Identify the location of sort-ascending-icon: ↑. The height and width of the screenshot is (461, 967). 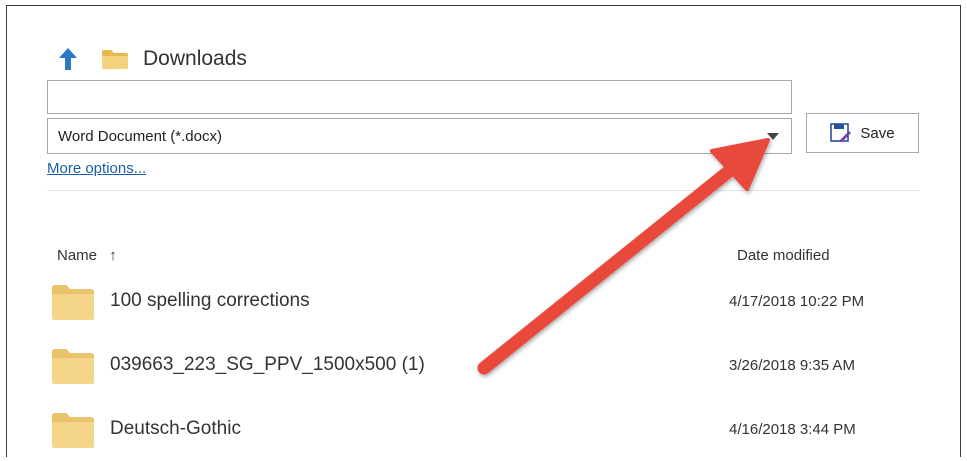
(113, 255).